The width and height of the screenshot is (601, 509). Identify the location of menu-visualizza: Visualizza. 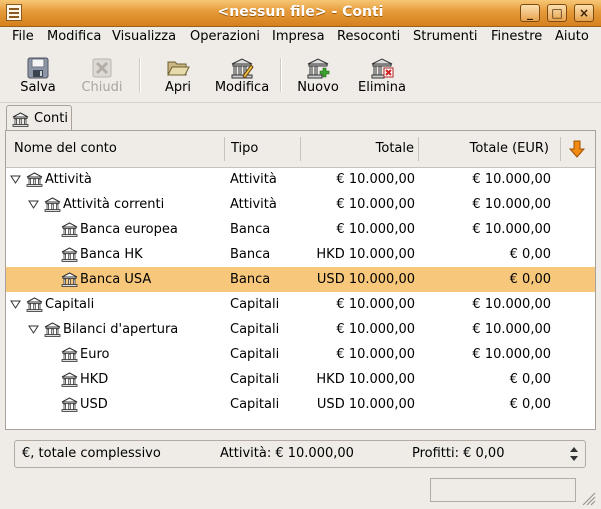
(144, 37).